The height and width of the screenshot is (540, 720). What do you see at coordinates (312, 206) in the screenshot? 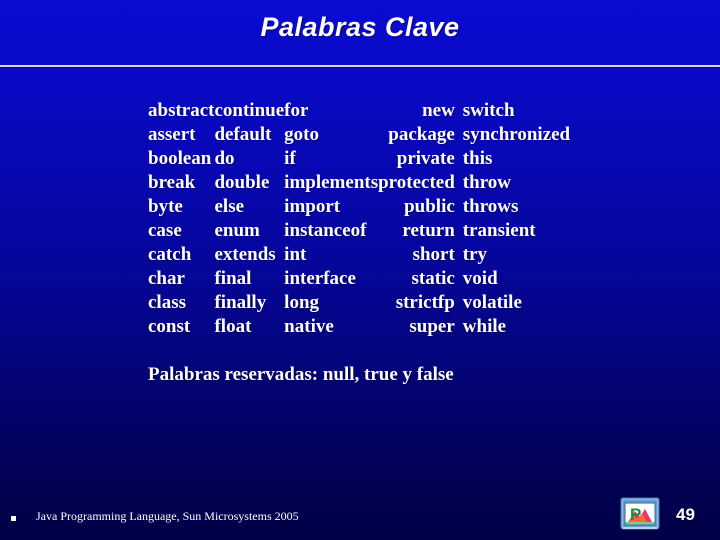
I see `keyword-cell: import` at bounding box center [312, 206].